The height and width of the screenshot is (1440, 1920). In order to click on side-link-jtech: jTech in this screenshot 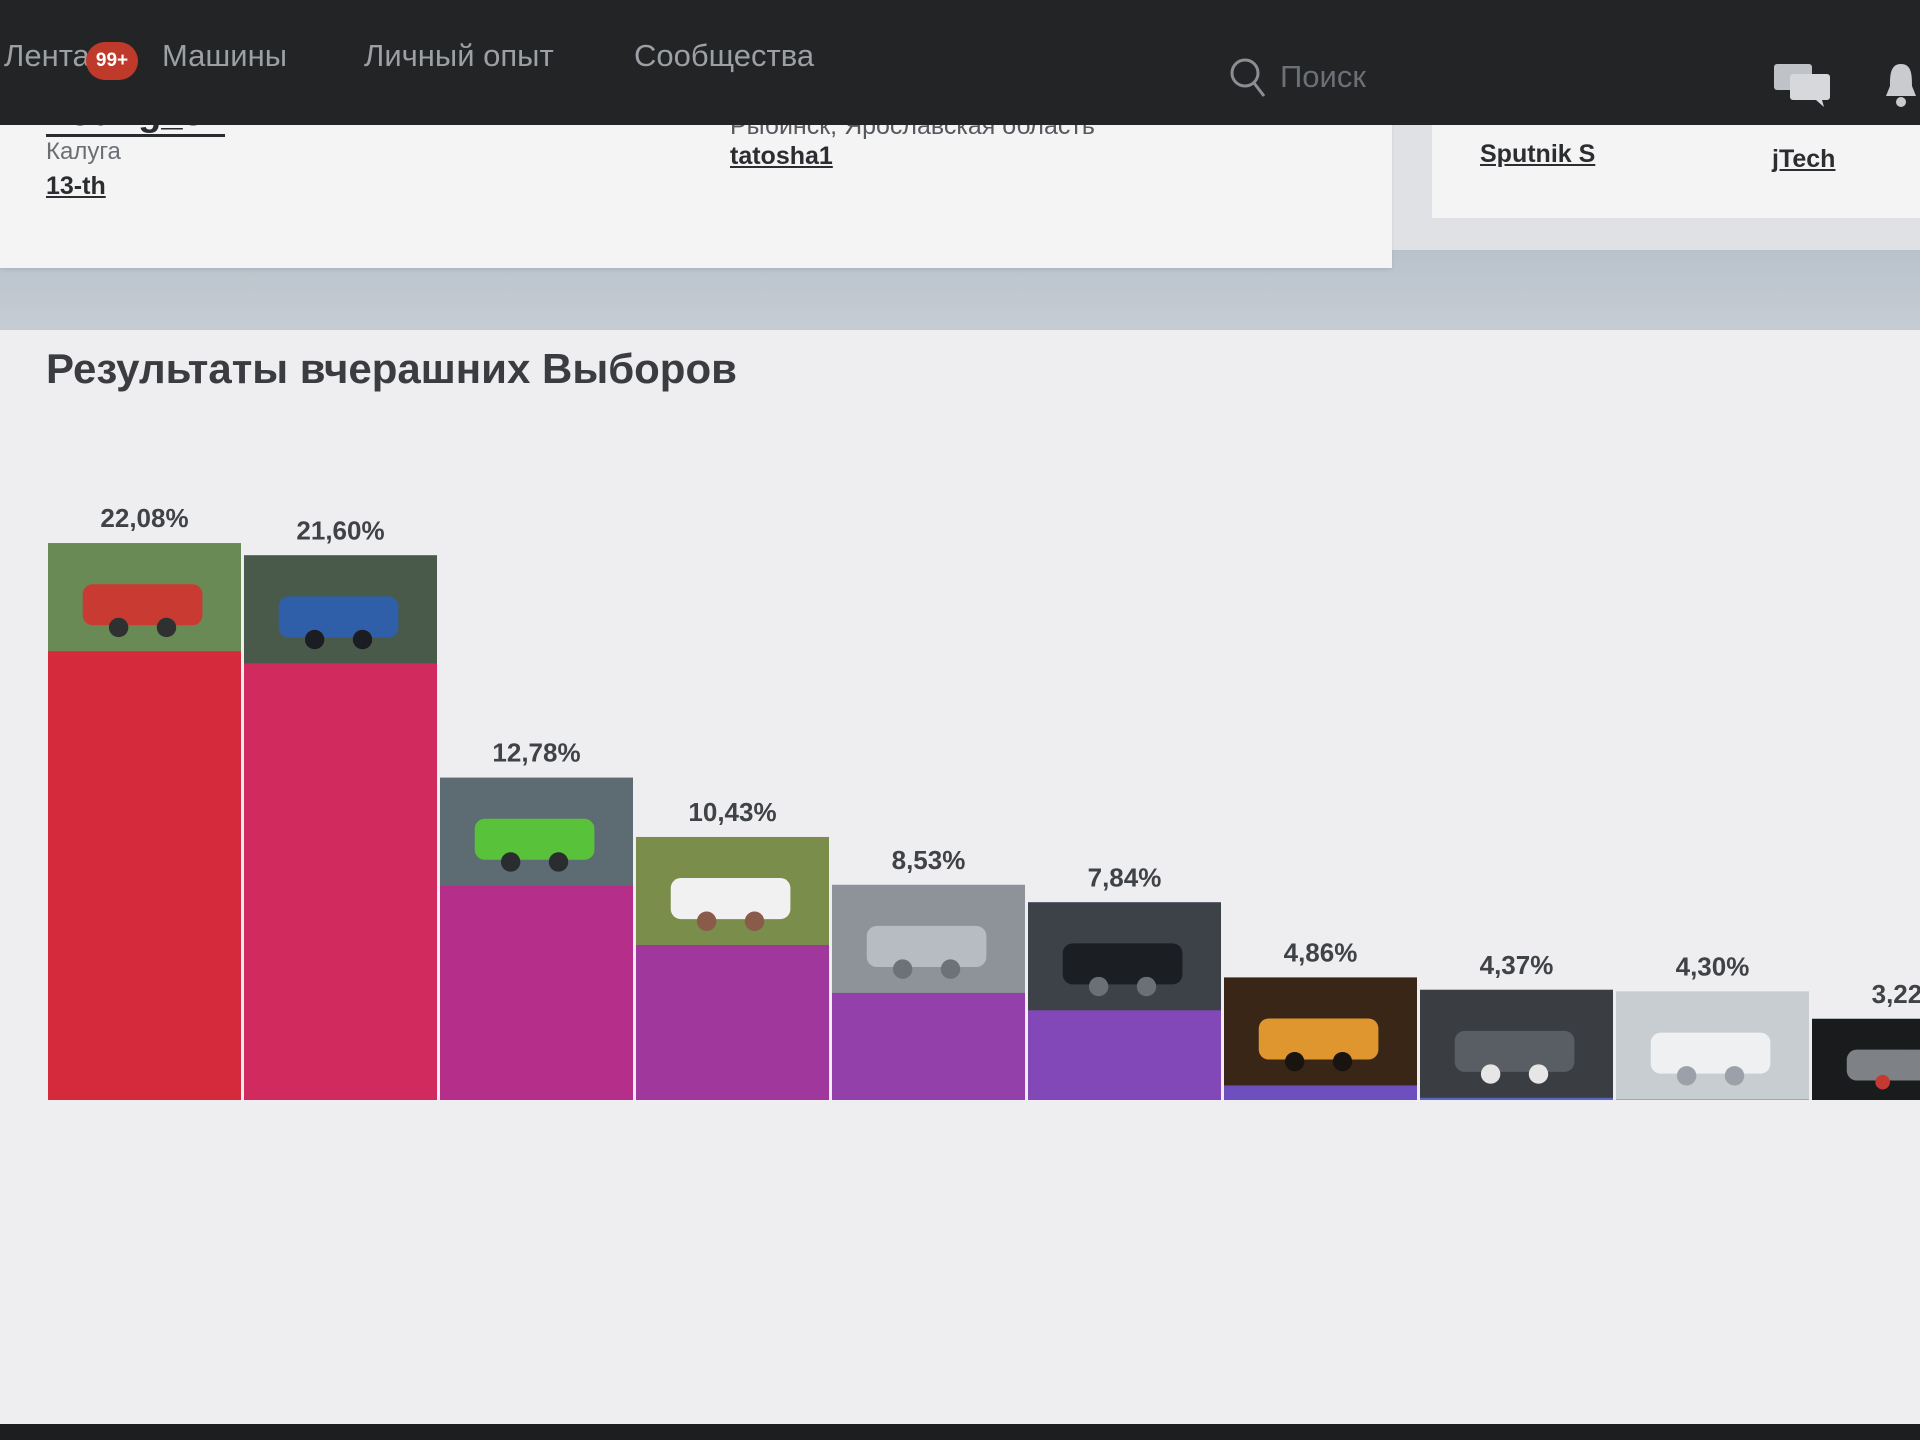, I will do `click(1803, 159)`.